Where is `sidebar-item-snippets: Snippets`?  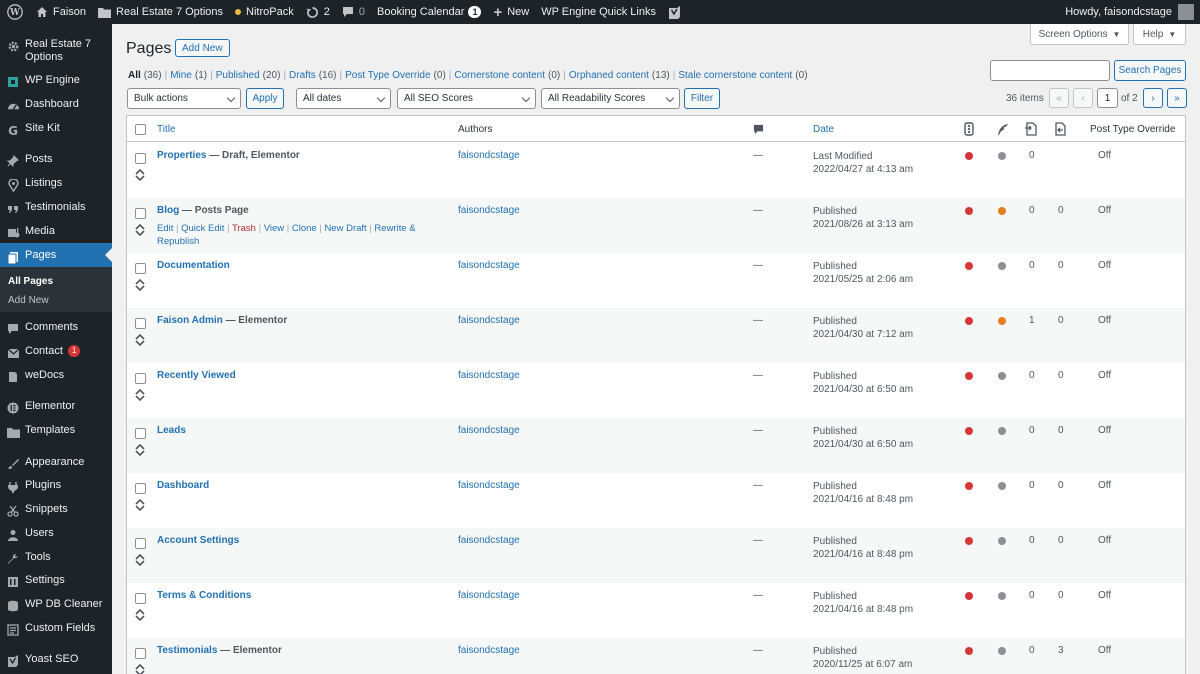 sidebar-item-snippets: Snippets is located at coordinates (56, 510).